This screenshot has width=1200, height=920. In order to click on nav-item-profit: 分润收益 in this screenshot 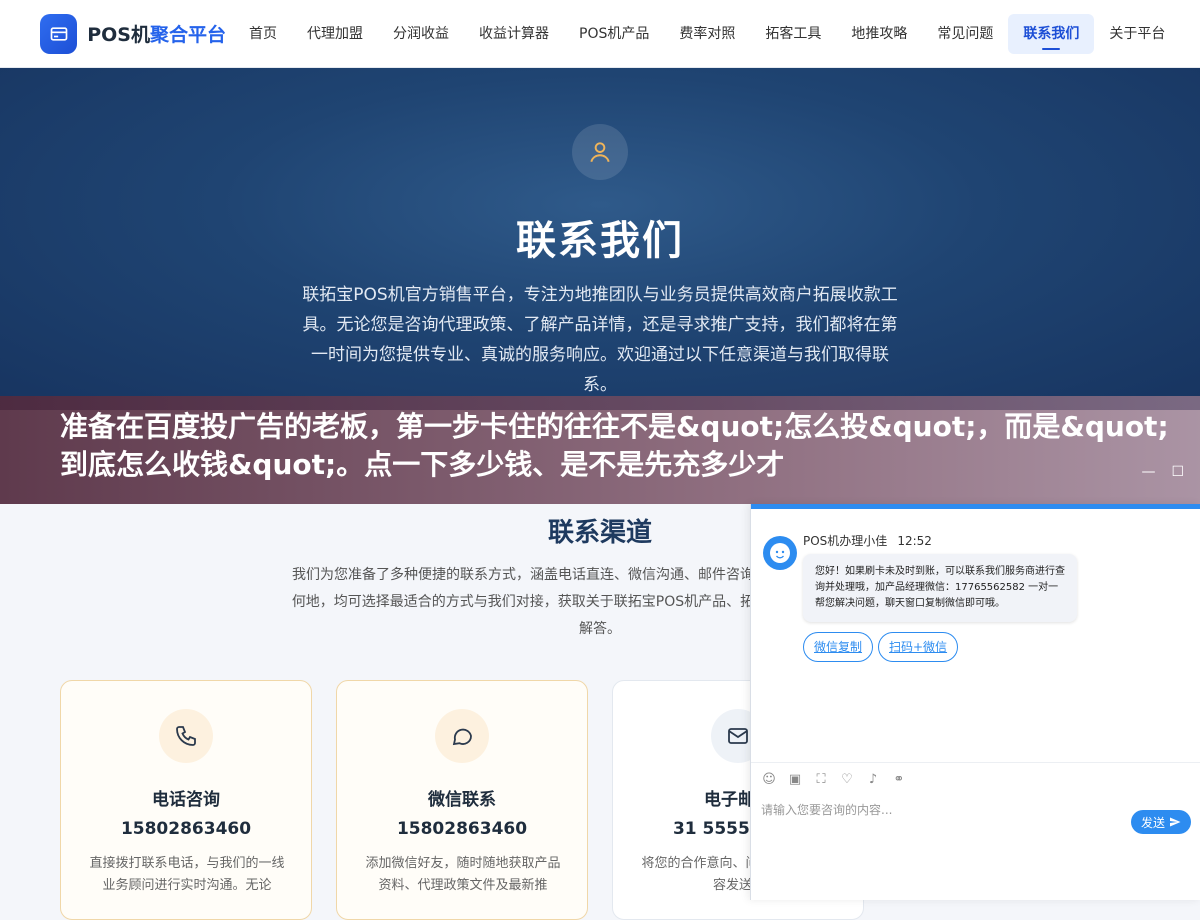, I will do `click(421, 34)`.